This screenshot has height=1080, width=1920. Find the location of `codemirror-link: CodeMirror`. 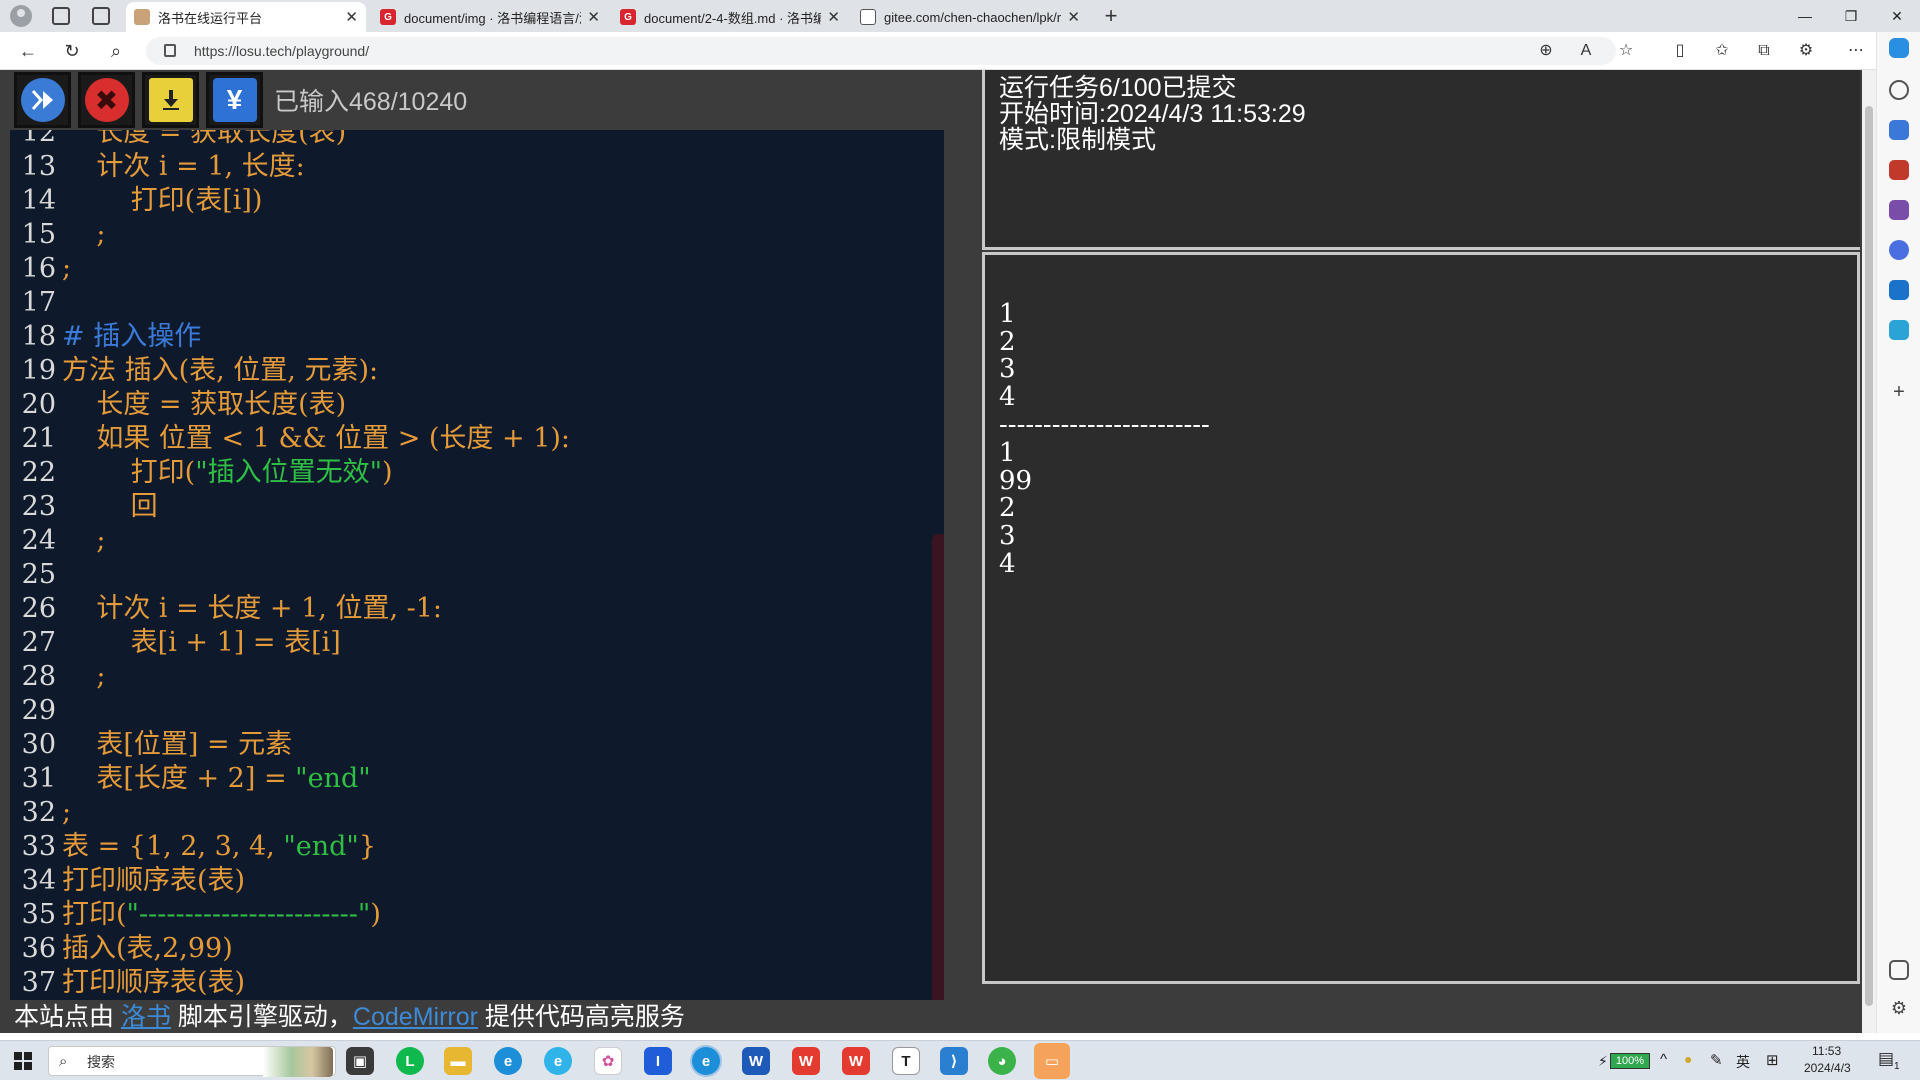

codemirror-link: CodeMirror is located at coordinates (415, 1017).